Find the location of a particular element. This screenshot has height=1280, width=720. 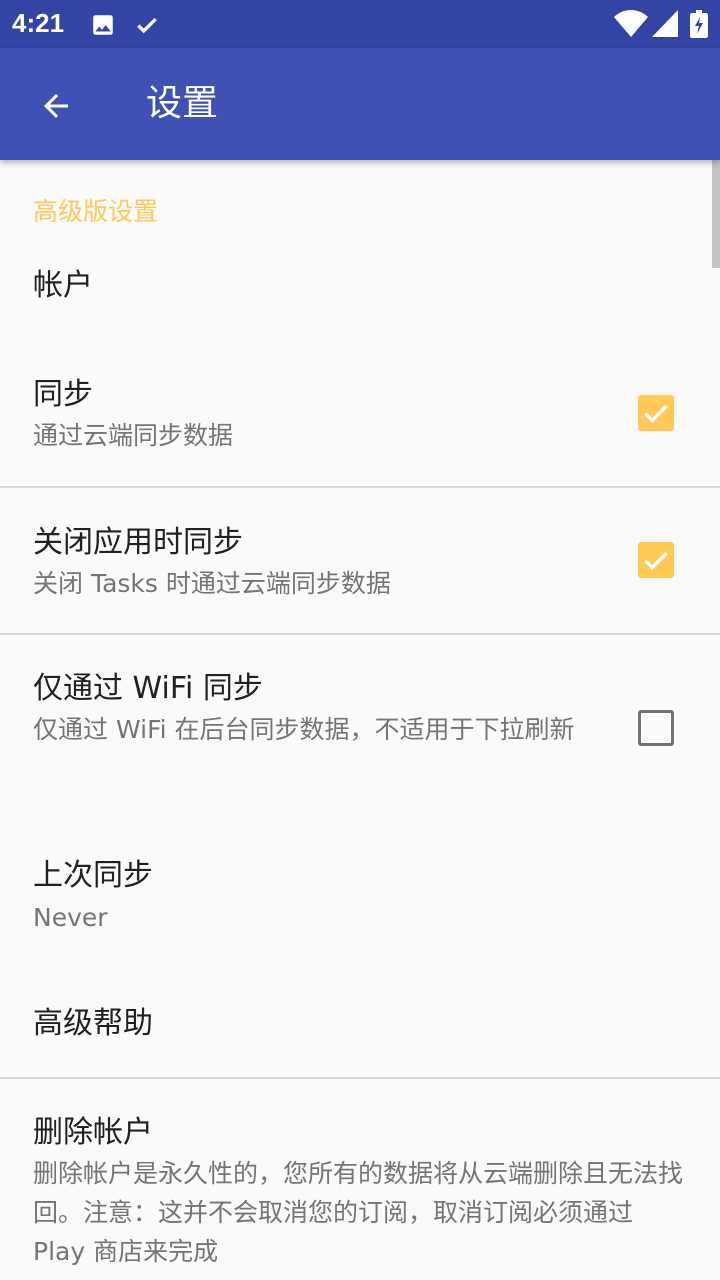

image-icon is located at coordinates (103, 27).